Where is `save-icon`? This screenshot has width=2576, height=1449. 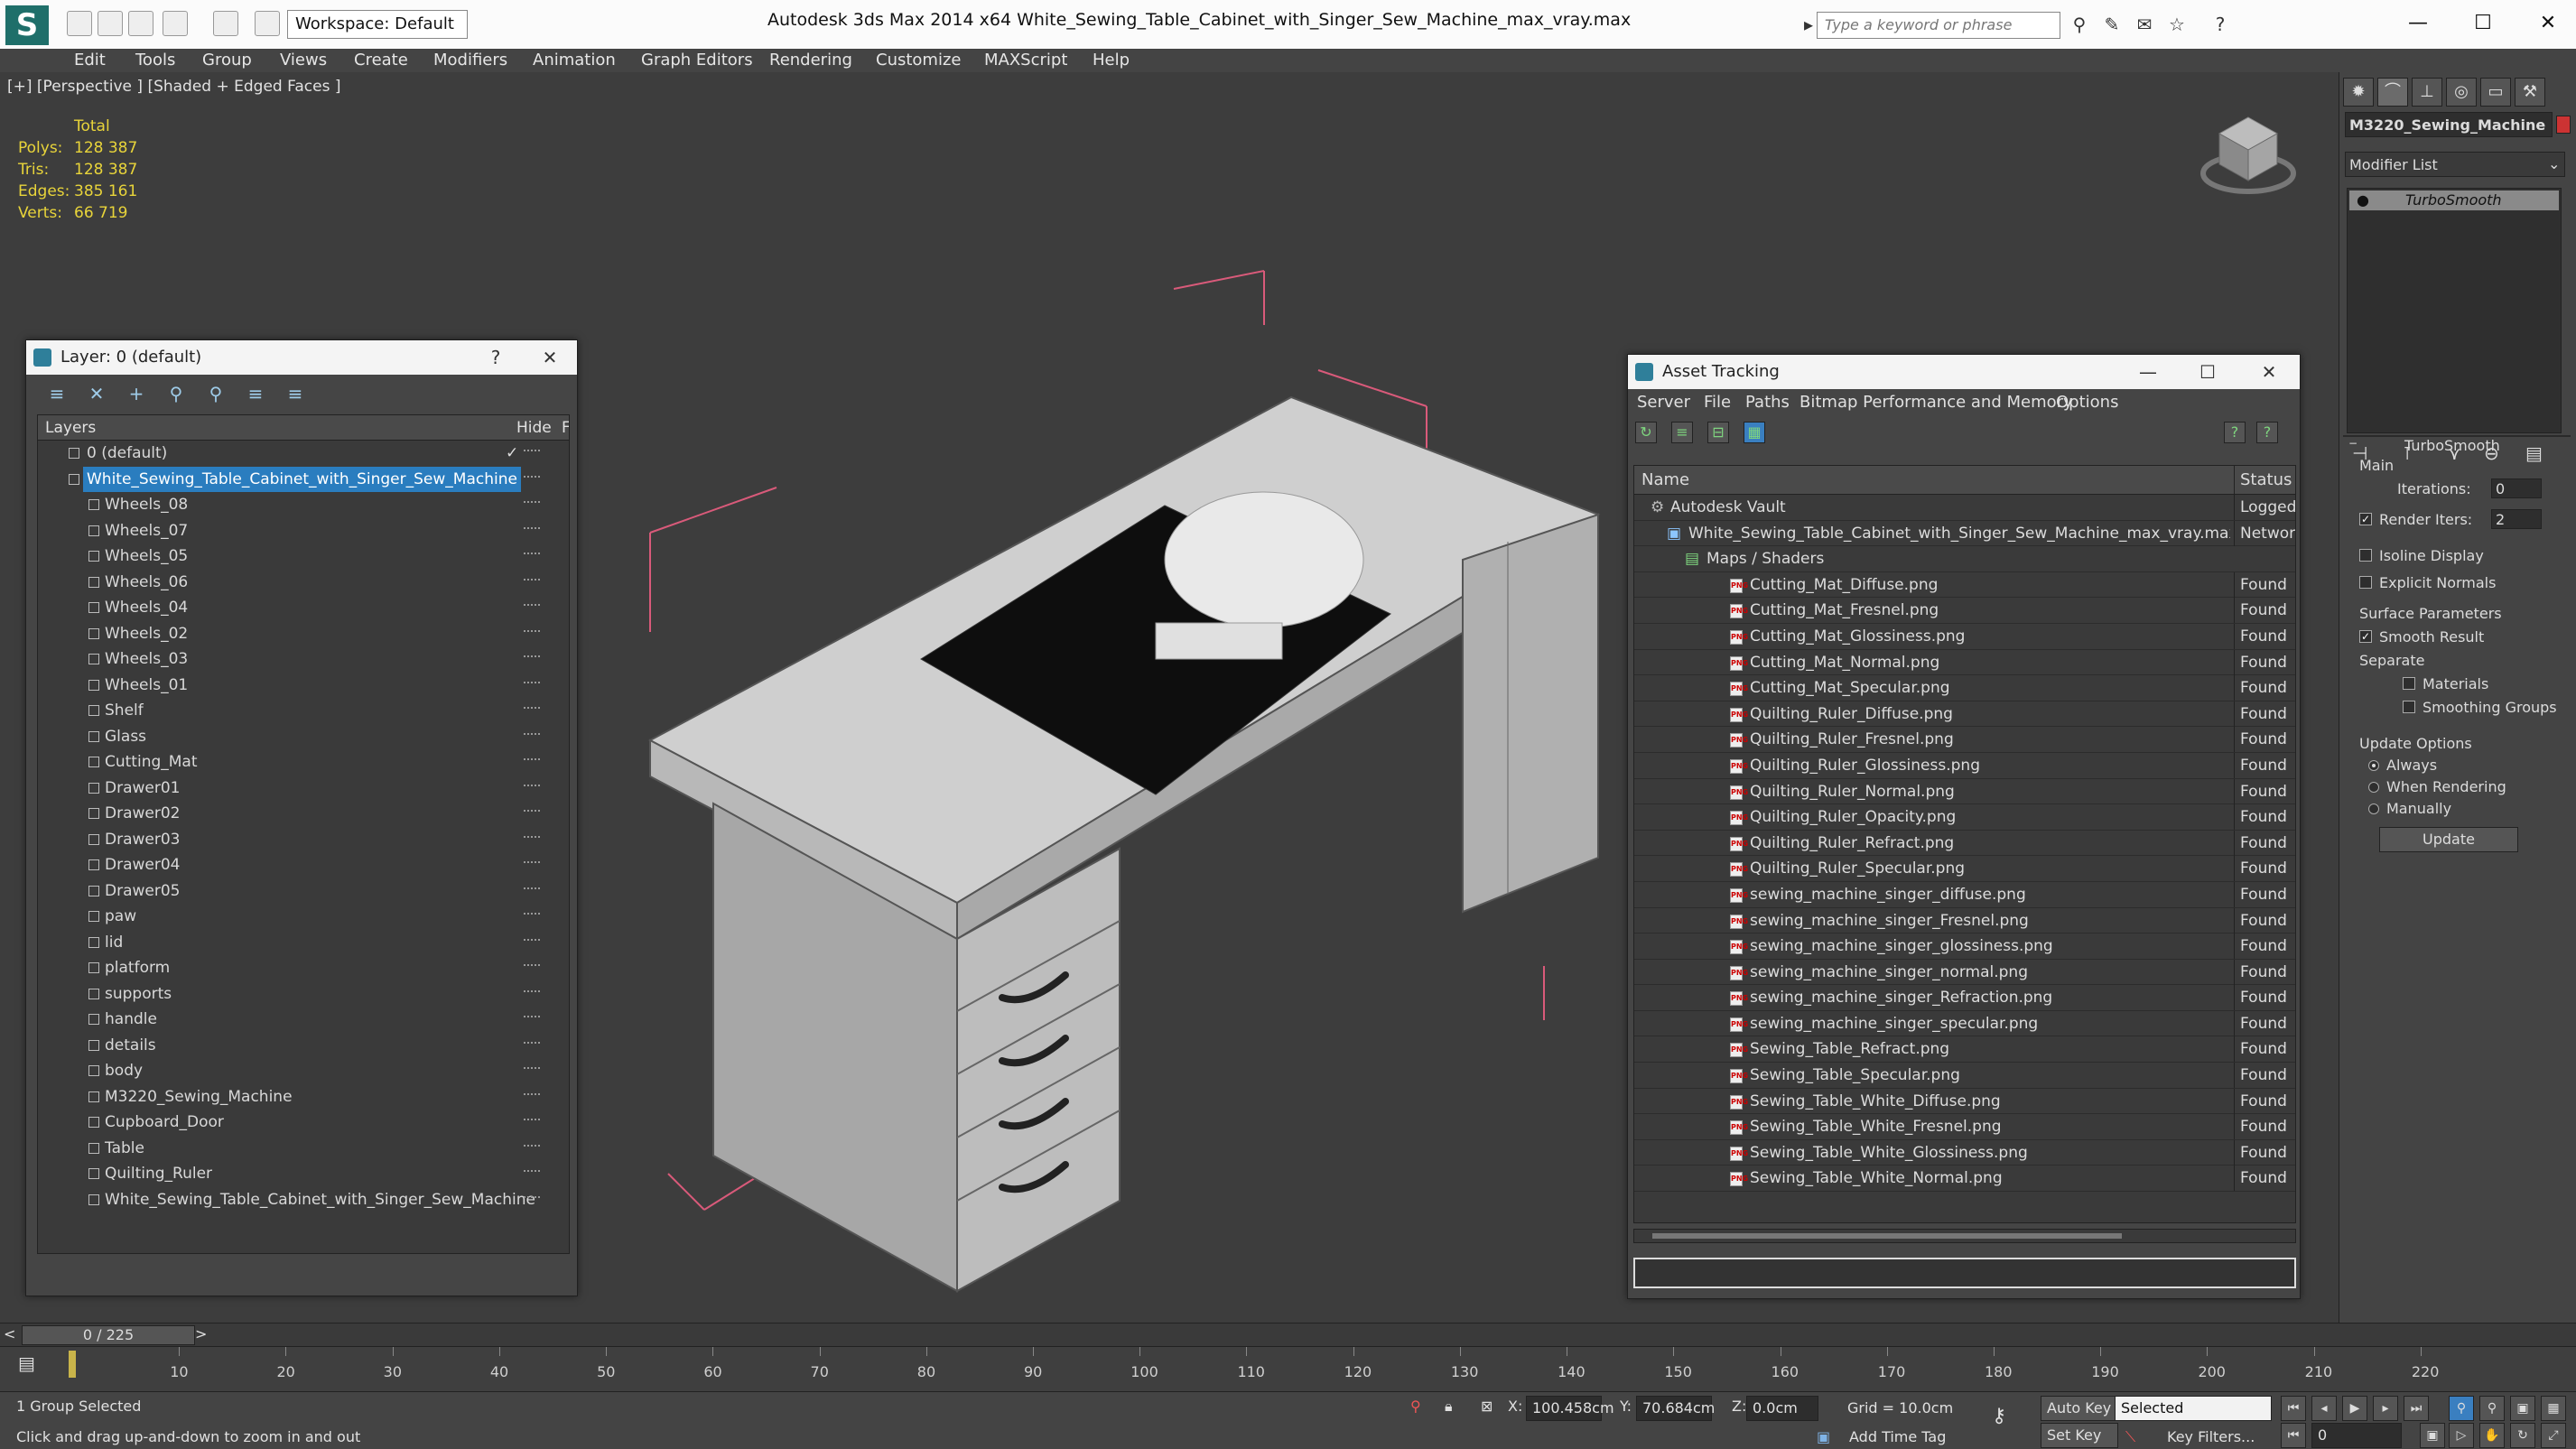
save-icon is located at coordinates (140, 23).